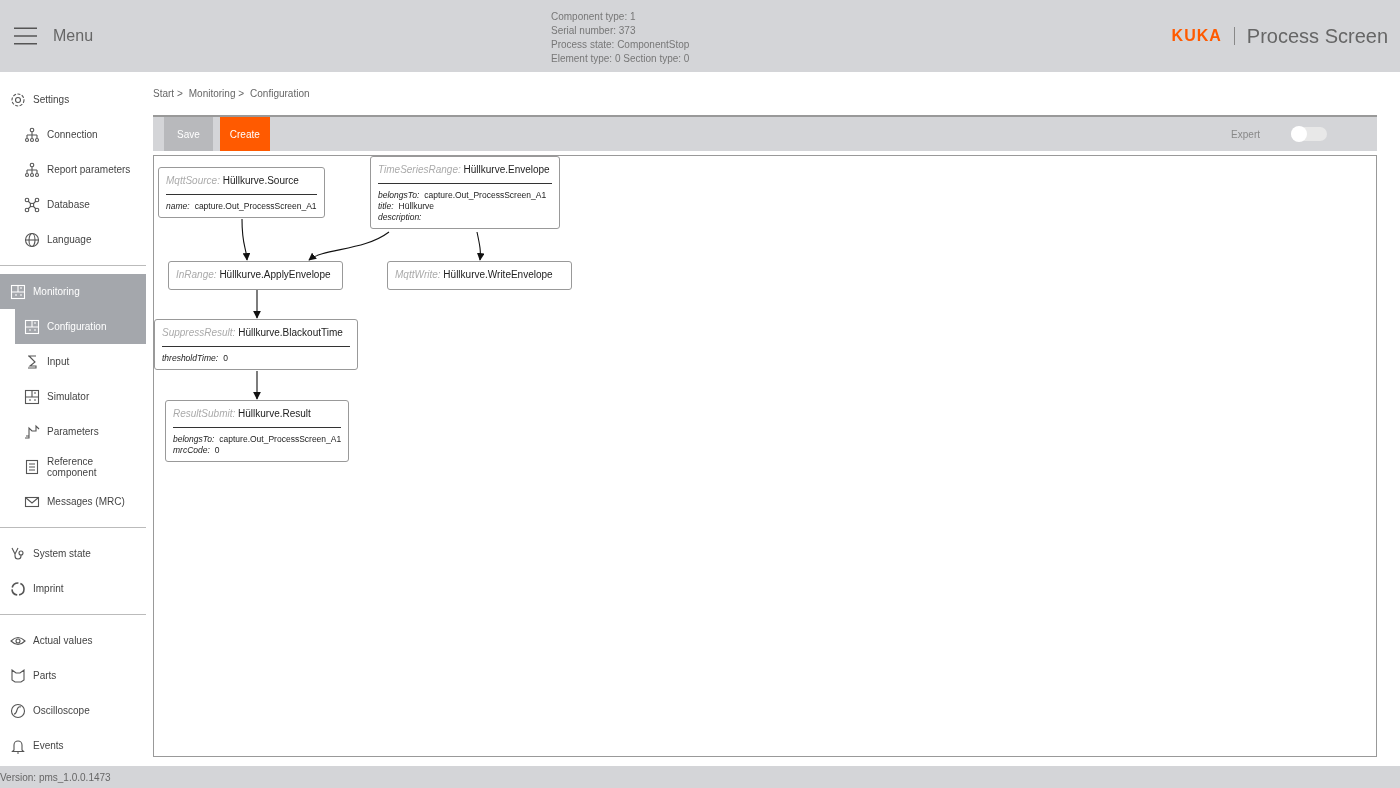 Image resolution: width=1400 pixels, height=788 pixels. I want to click on diagram-node: TimeSeriesRange: Hüllkurve.Envelope belongsTo: capture.Out_ProcessScreen_A1 title: Hüllkurve description:, so click(465, 192).